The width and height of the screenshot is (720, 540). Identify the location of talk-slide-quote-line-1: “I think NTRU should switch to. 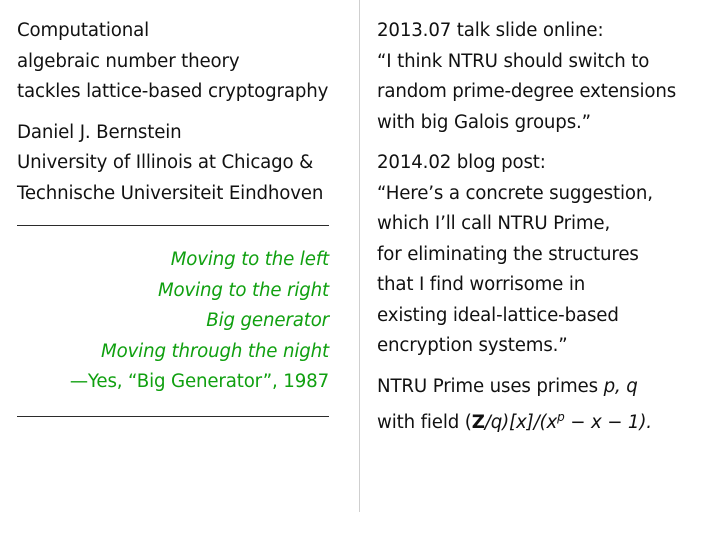
(513, 61).